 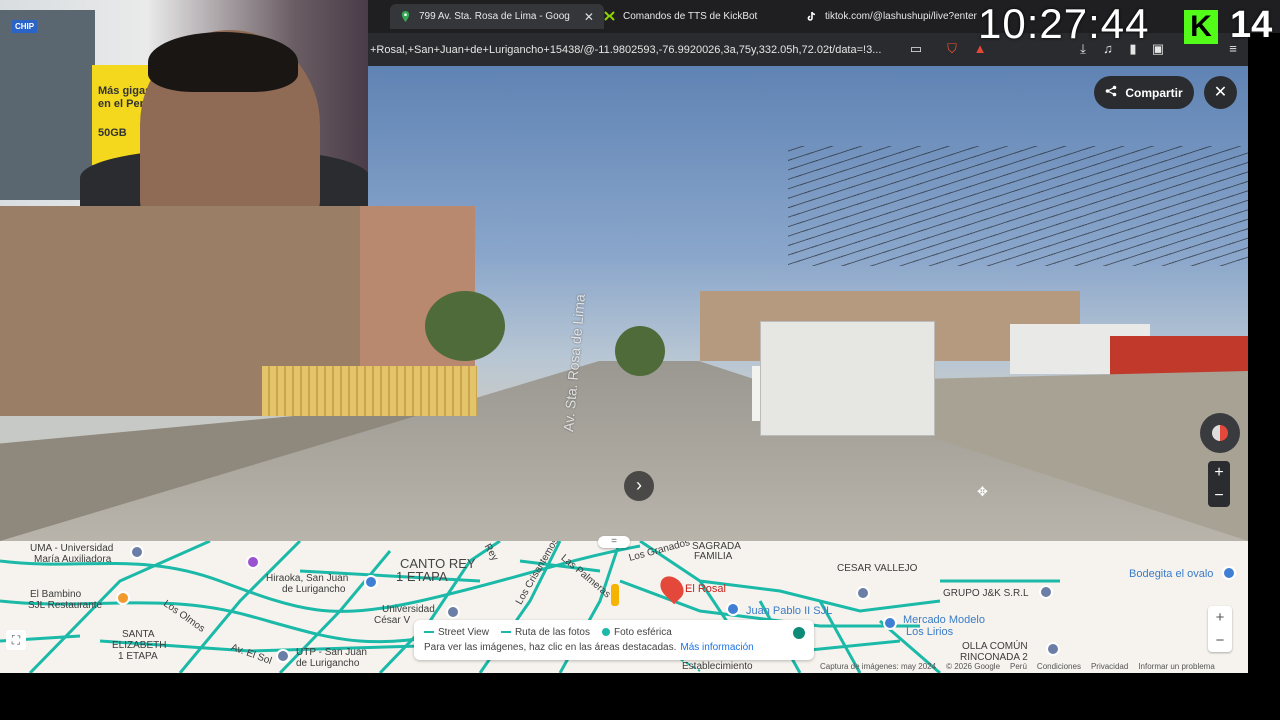 What do you see at coordinates (429, 632) in the screenshot?
I see `line-swatch-icon` at bounding box center [429, 632].